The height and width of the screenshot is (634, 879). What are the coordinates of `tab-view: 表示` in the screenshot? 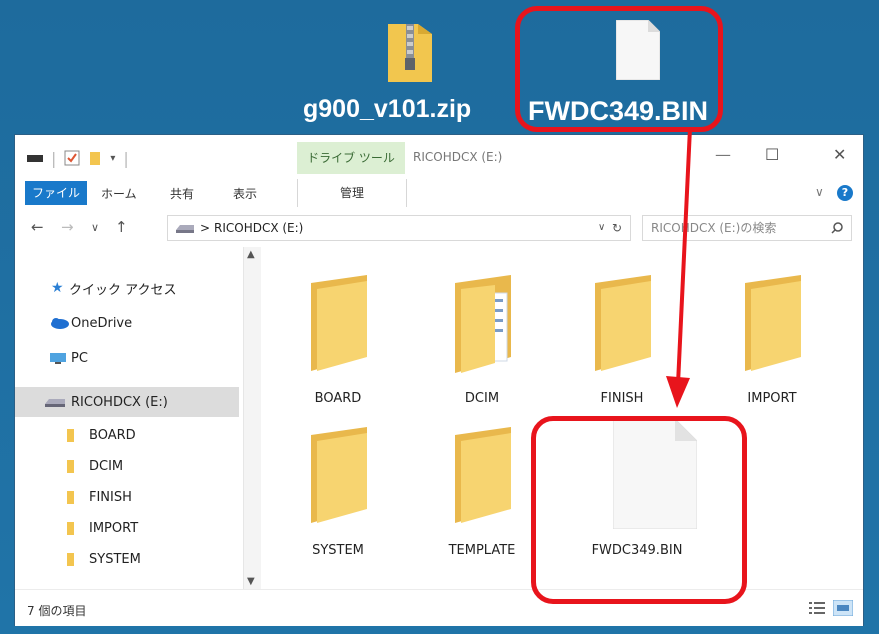 It's located at (245, 193).